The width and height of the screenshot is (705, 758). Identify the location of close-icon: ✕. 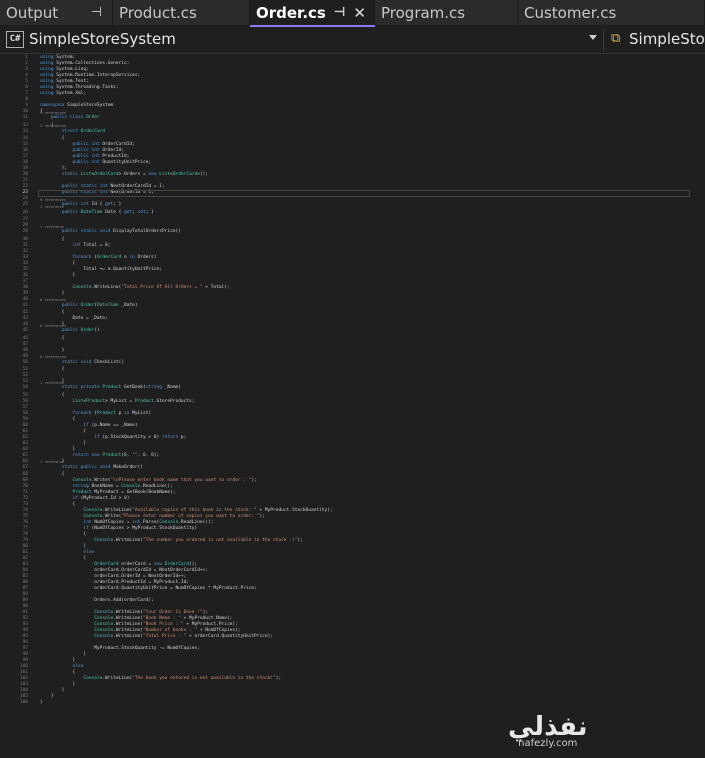
(359, 13).